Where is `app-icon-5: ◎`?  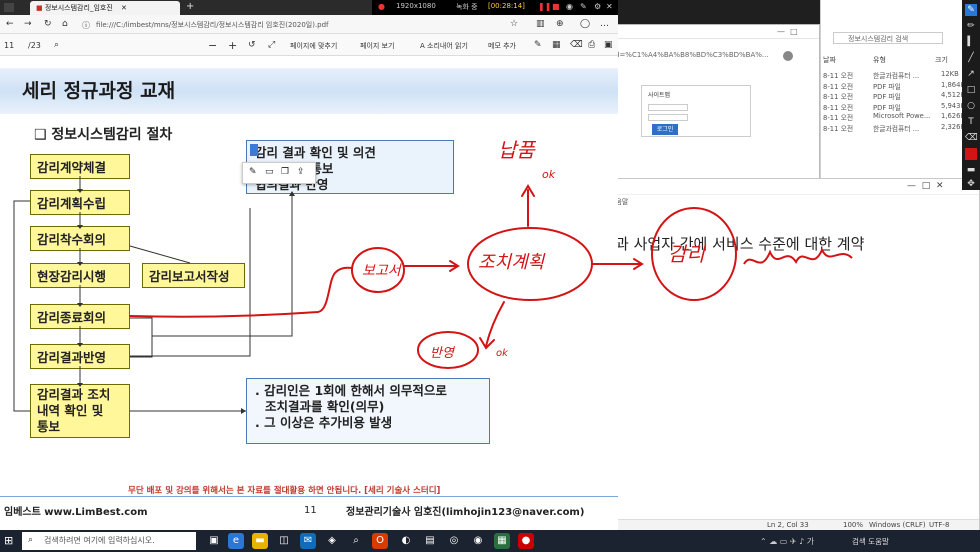 app-icon-5: ◎ is located at coordinates (454, 541).